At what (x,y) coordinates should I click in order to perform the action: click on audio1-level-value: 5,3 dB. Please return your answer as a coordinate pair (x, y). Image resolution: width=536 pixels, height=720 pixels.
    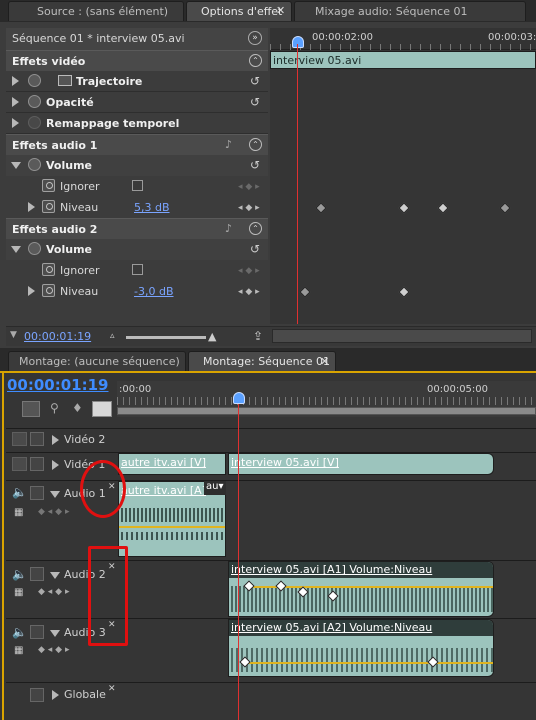
    Looking at the image, I should click on (152, 207).